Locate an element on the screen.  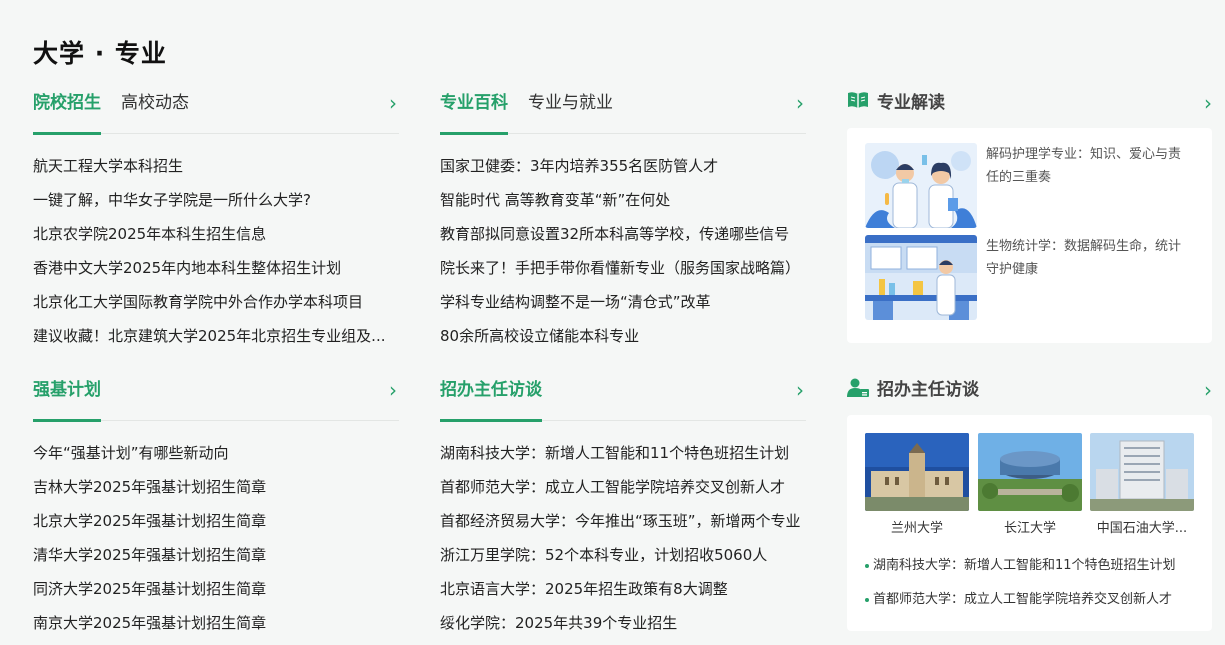
tab-admissions: 院校招生 is located at coordinates (67, 111).